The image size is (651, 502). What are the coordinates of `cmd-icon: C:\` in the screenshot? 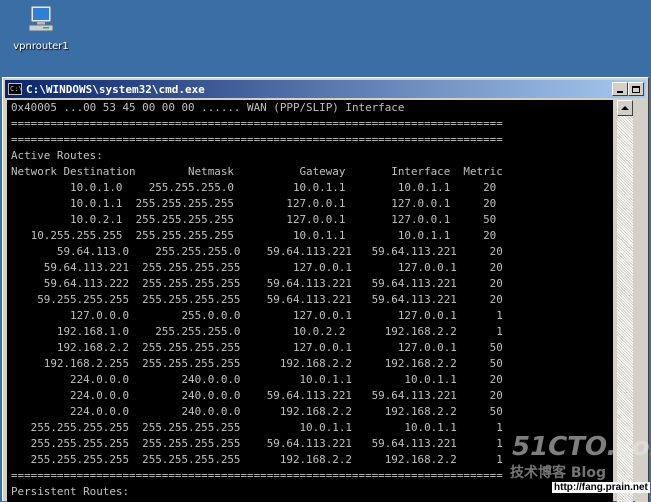 It's located at (15, 89).